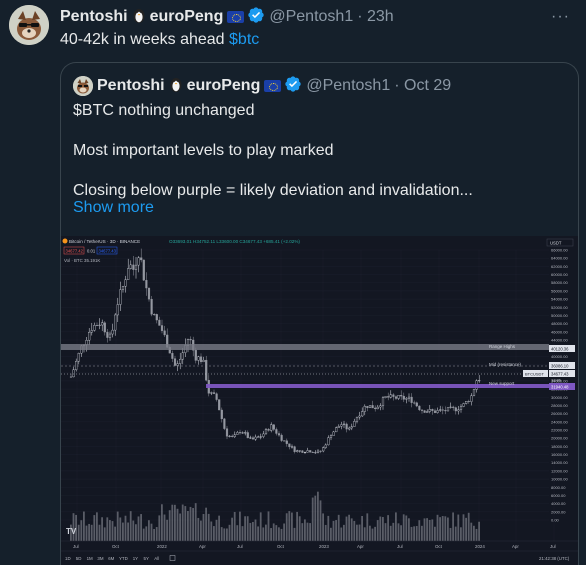 This screenshot has width=586, height=565. What do you see at coordinates (29, 25) in the screenshot?
I see `avatar` at bounding box center [29, 25].